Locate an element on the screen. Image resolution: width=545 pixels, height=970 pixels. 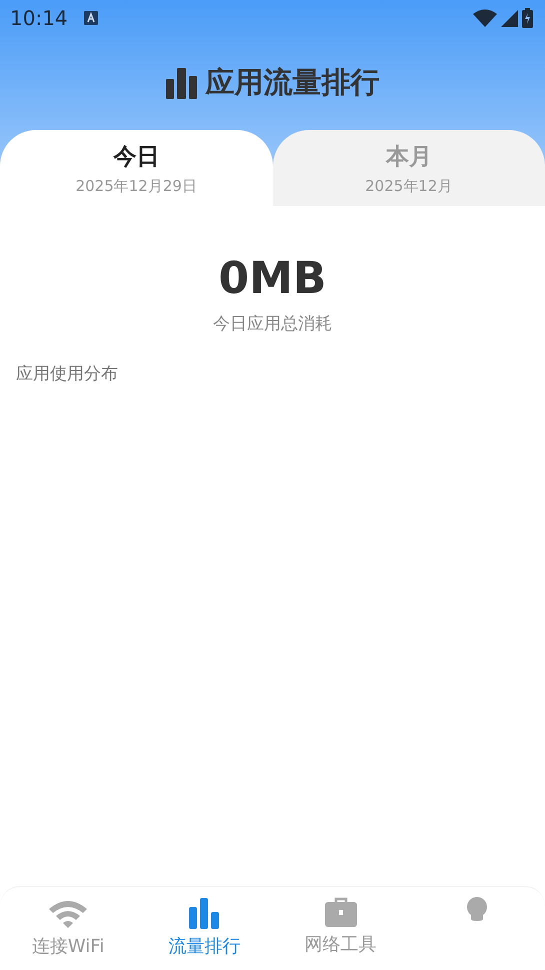
total-usage-caption: 今日应用总消耗 is located at coordinates (272, 324).